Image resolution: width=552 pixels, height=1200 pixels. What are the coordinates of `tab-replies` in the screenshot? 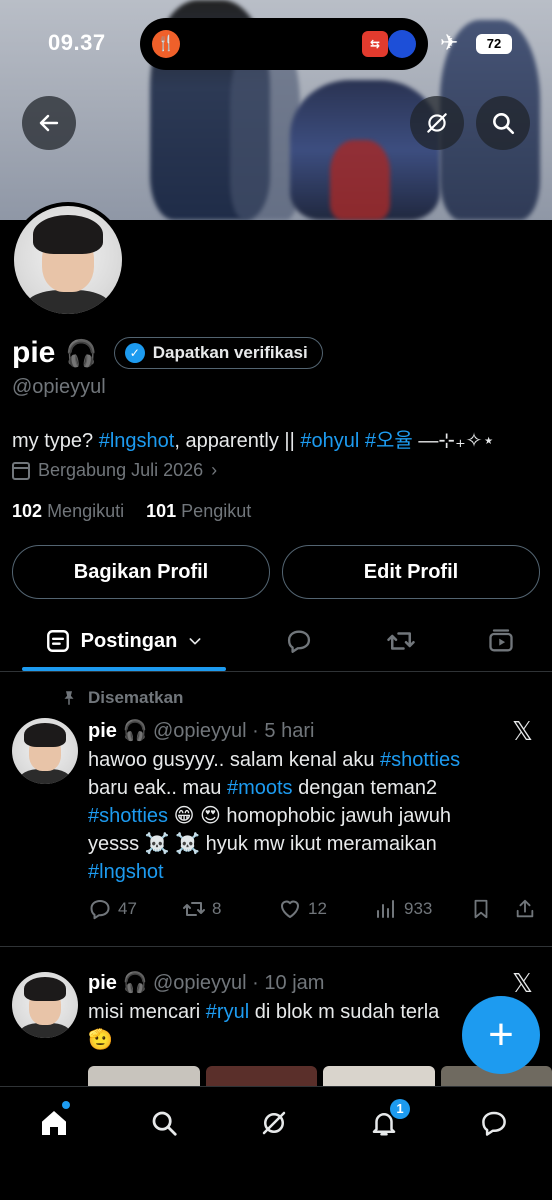 It's located at (299, 641).